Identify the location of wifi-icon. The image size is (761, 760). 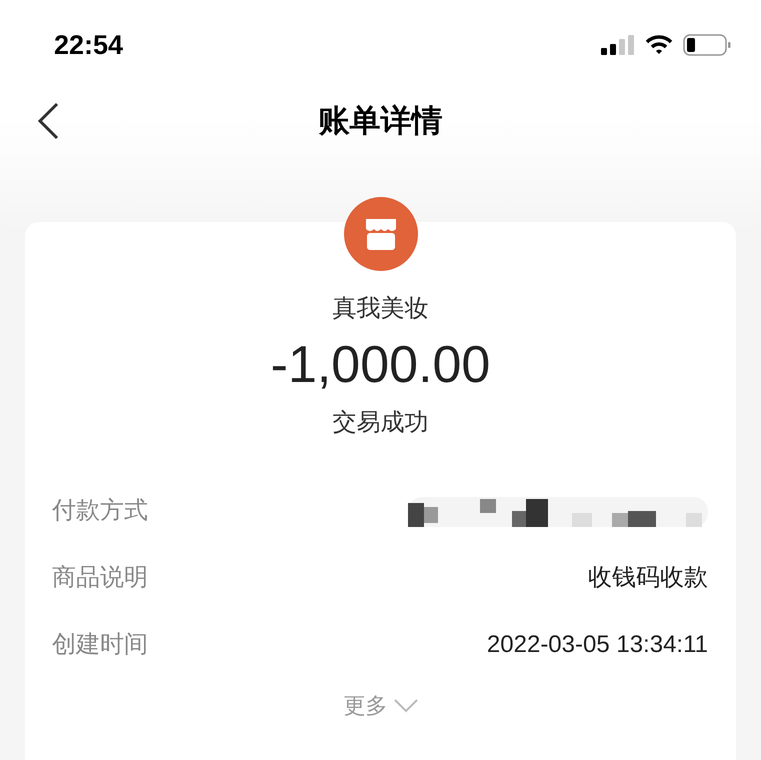
(659, 45).